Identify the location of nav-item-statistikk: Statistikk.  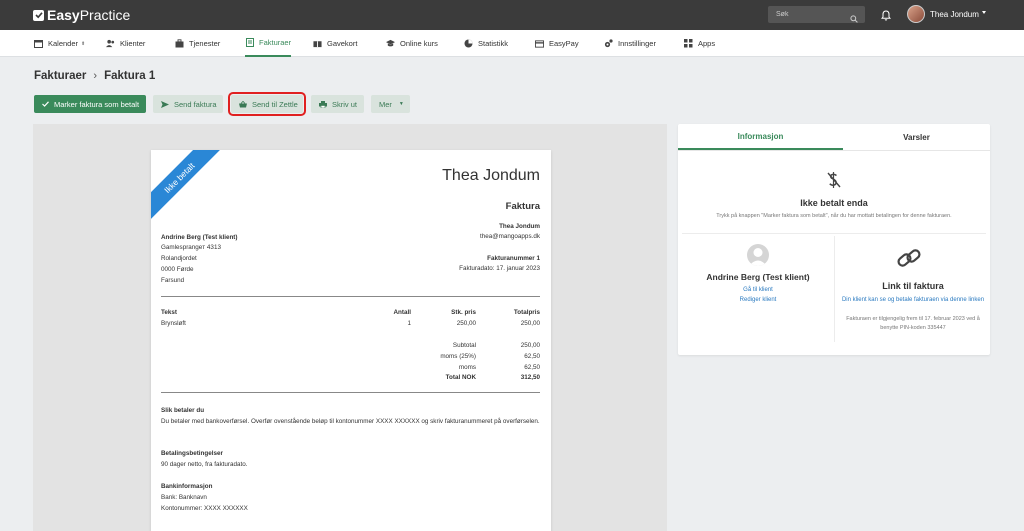
(486, 43).